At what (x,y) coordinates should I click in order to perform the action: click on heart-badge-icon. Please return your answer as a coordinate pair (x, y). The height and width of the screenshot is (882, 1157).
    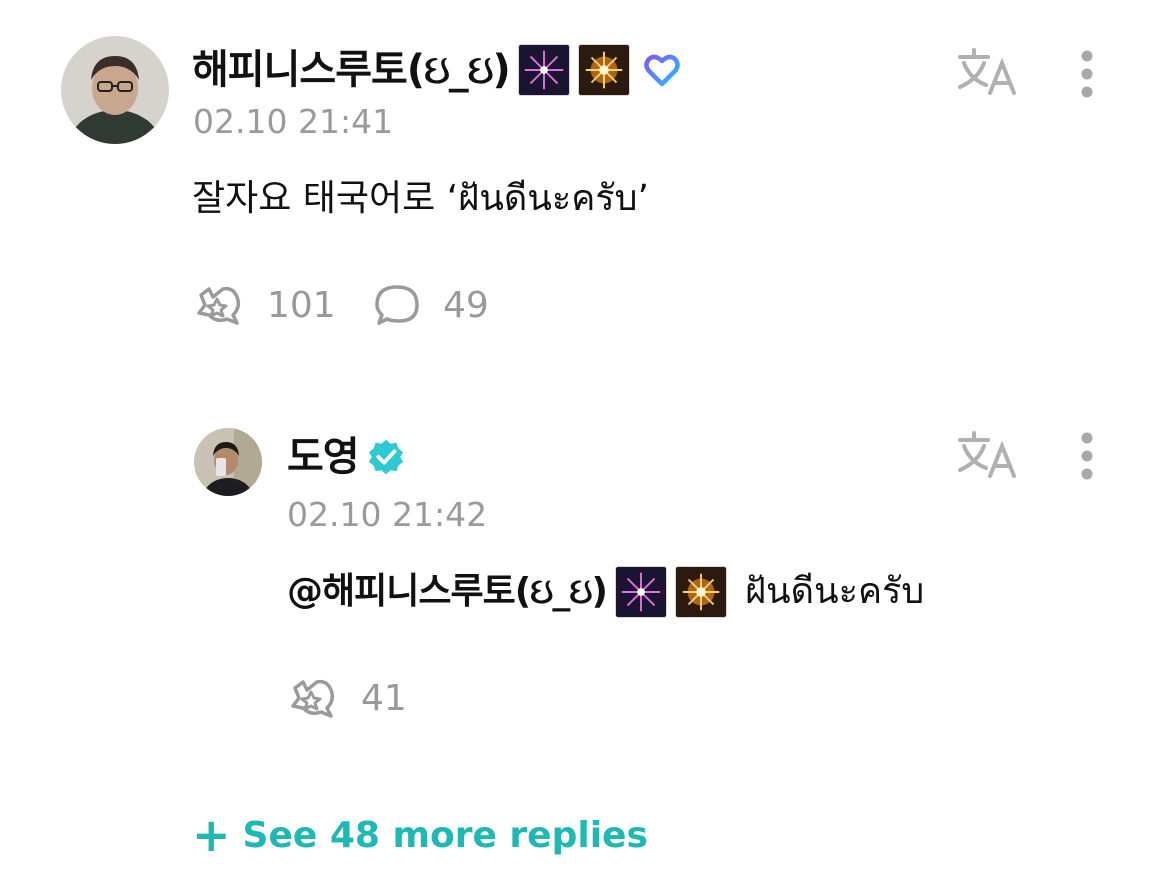
    Looking at the image, I should click on (662, 70).